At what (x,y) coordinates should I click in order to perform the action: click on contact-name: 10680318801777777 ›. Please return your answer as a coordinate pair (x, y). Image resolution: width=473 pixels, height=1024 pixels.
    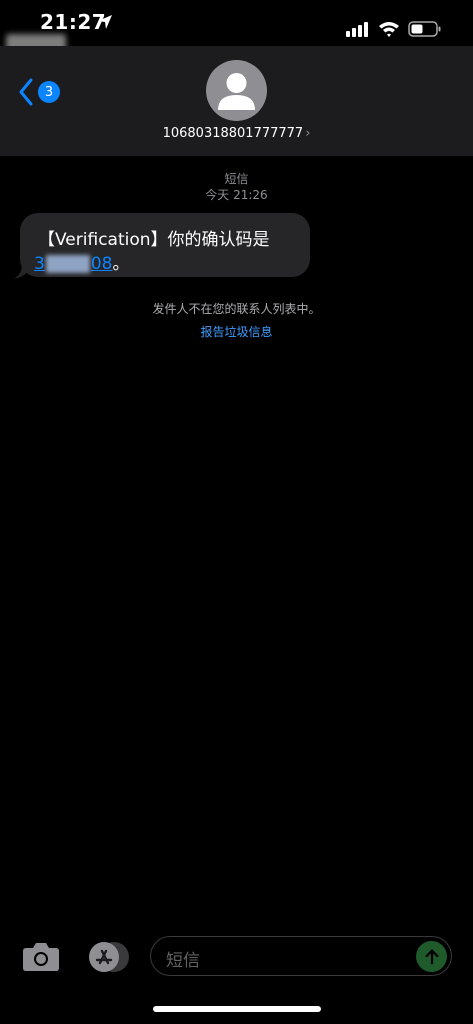
    Looking at the image, I should click on (236, 133).